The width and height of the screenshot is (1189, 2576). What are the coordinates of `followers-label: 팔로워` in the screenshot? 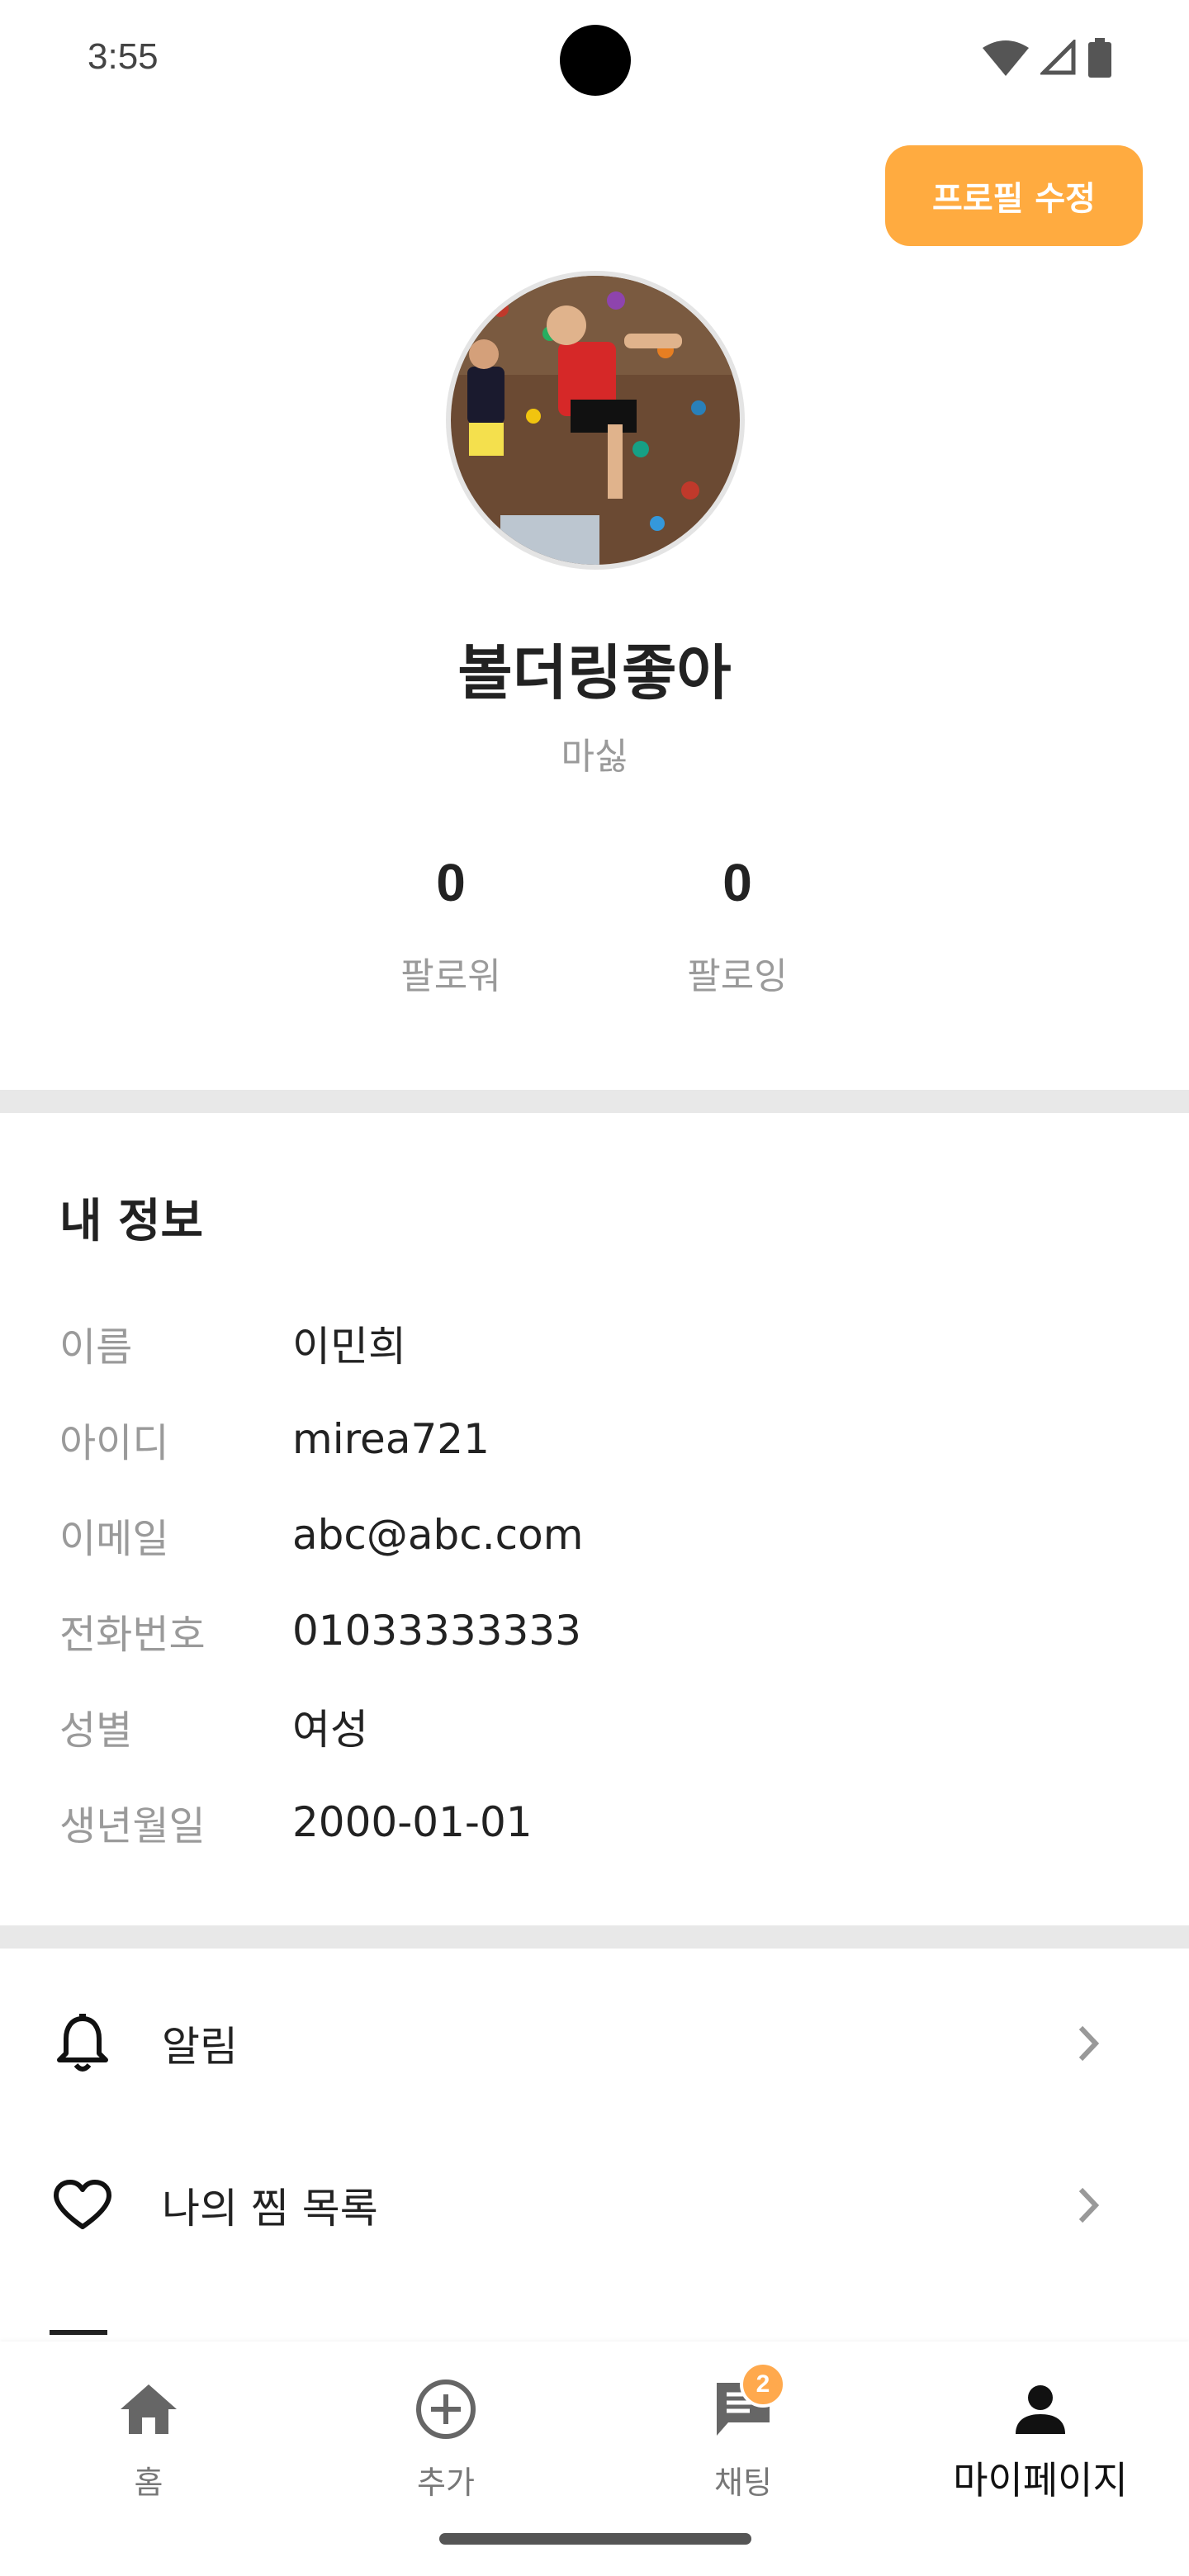 It's located at (450, 976).